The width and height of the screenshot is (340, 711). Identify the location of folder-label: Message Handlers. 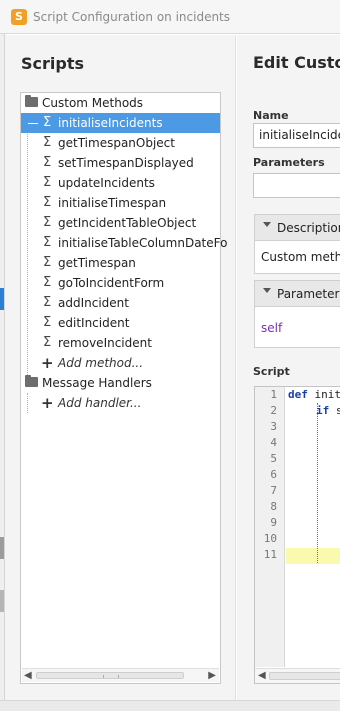
(97, 383).